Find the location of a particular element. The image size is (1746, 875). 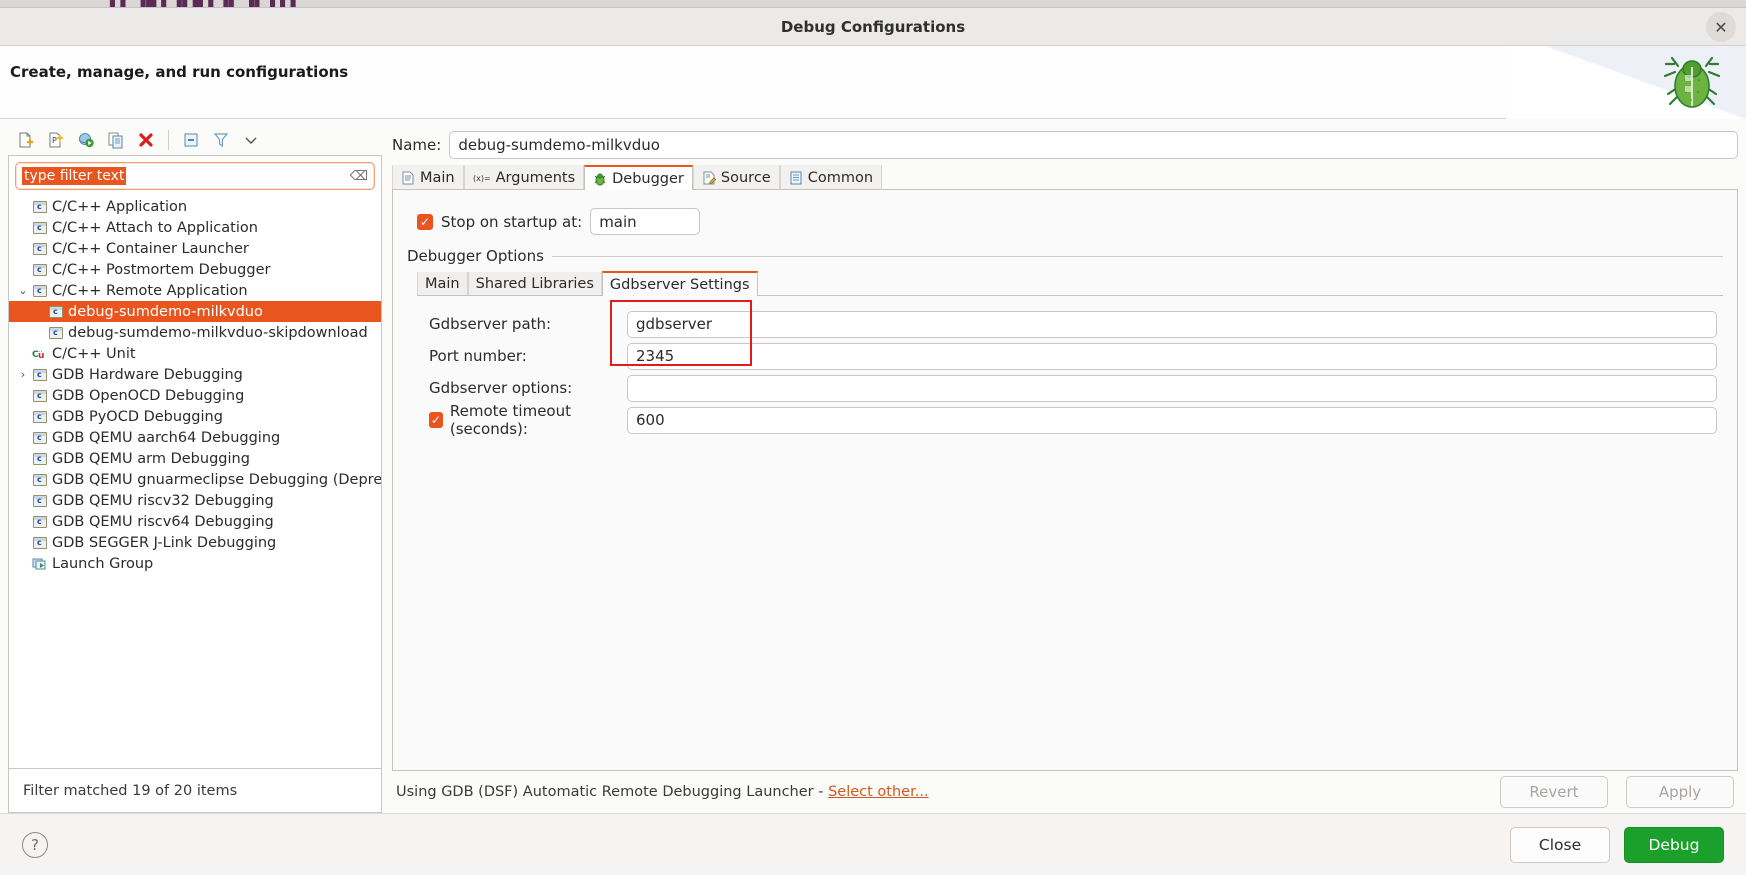

cunit-icon: Cu ․․ is located at coordinates (40, 354).